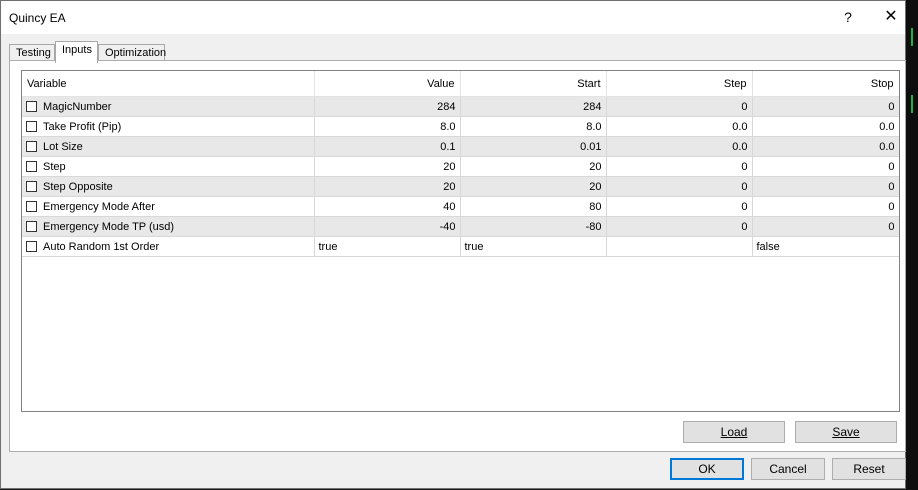  What do you see at coordinates (825, 84) in the screenshot?
I see `column-header-stop: Stop` at bounding box center [825, 84].